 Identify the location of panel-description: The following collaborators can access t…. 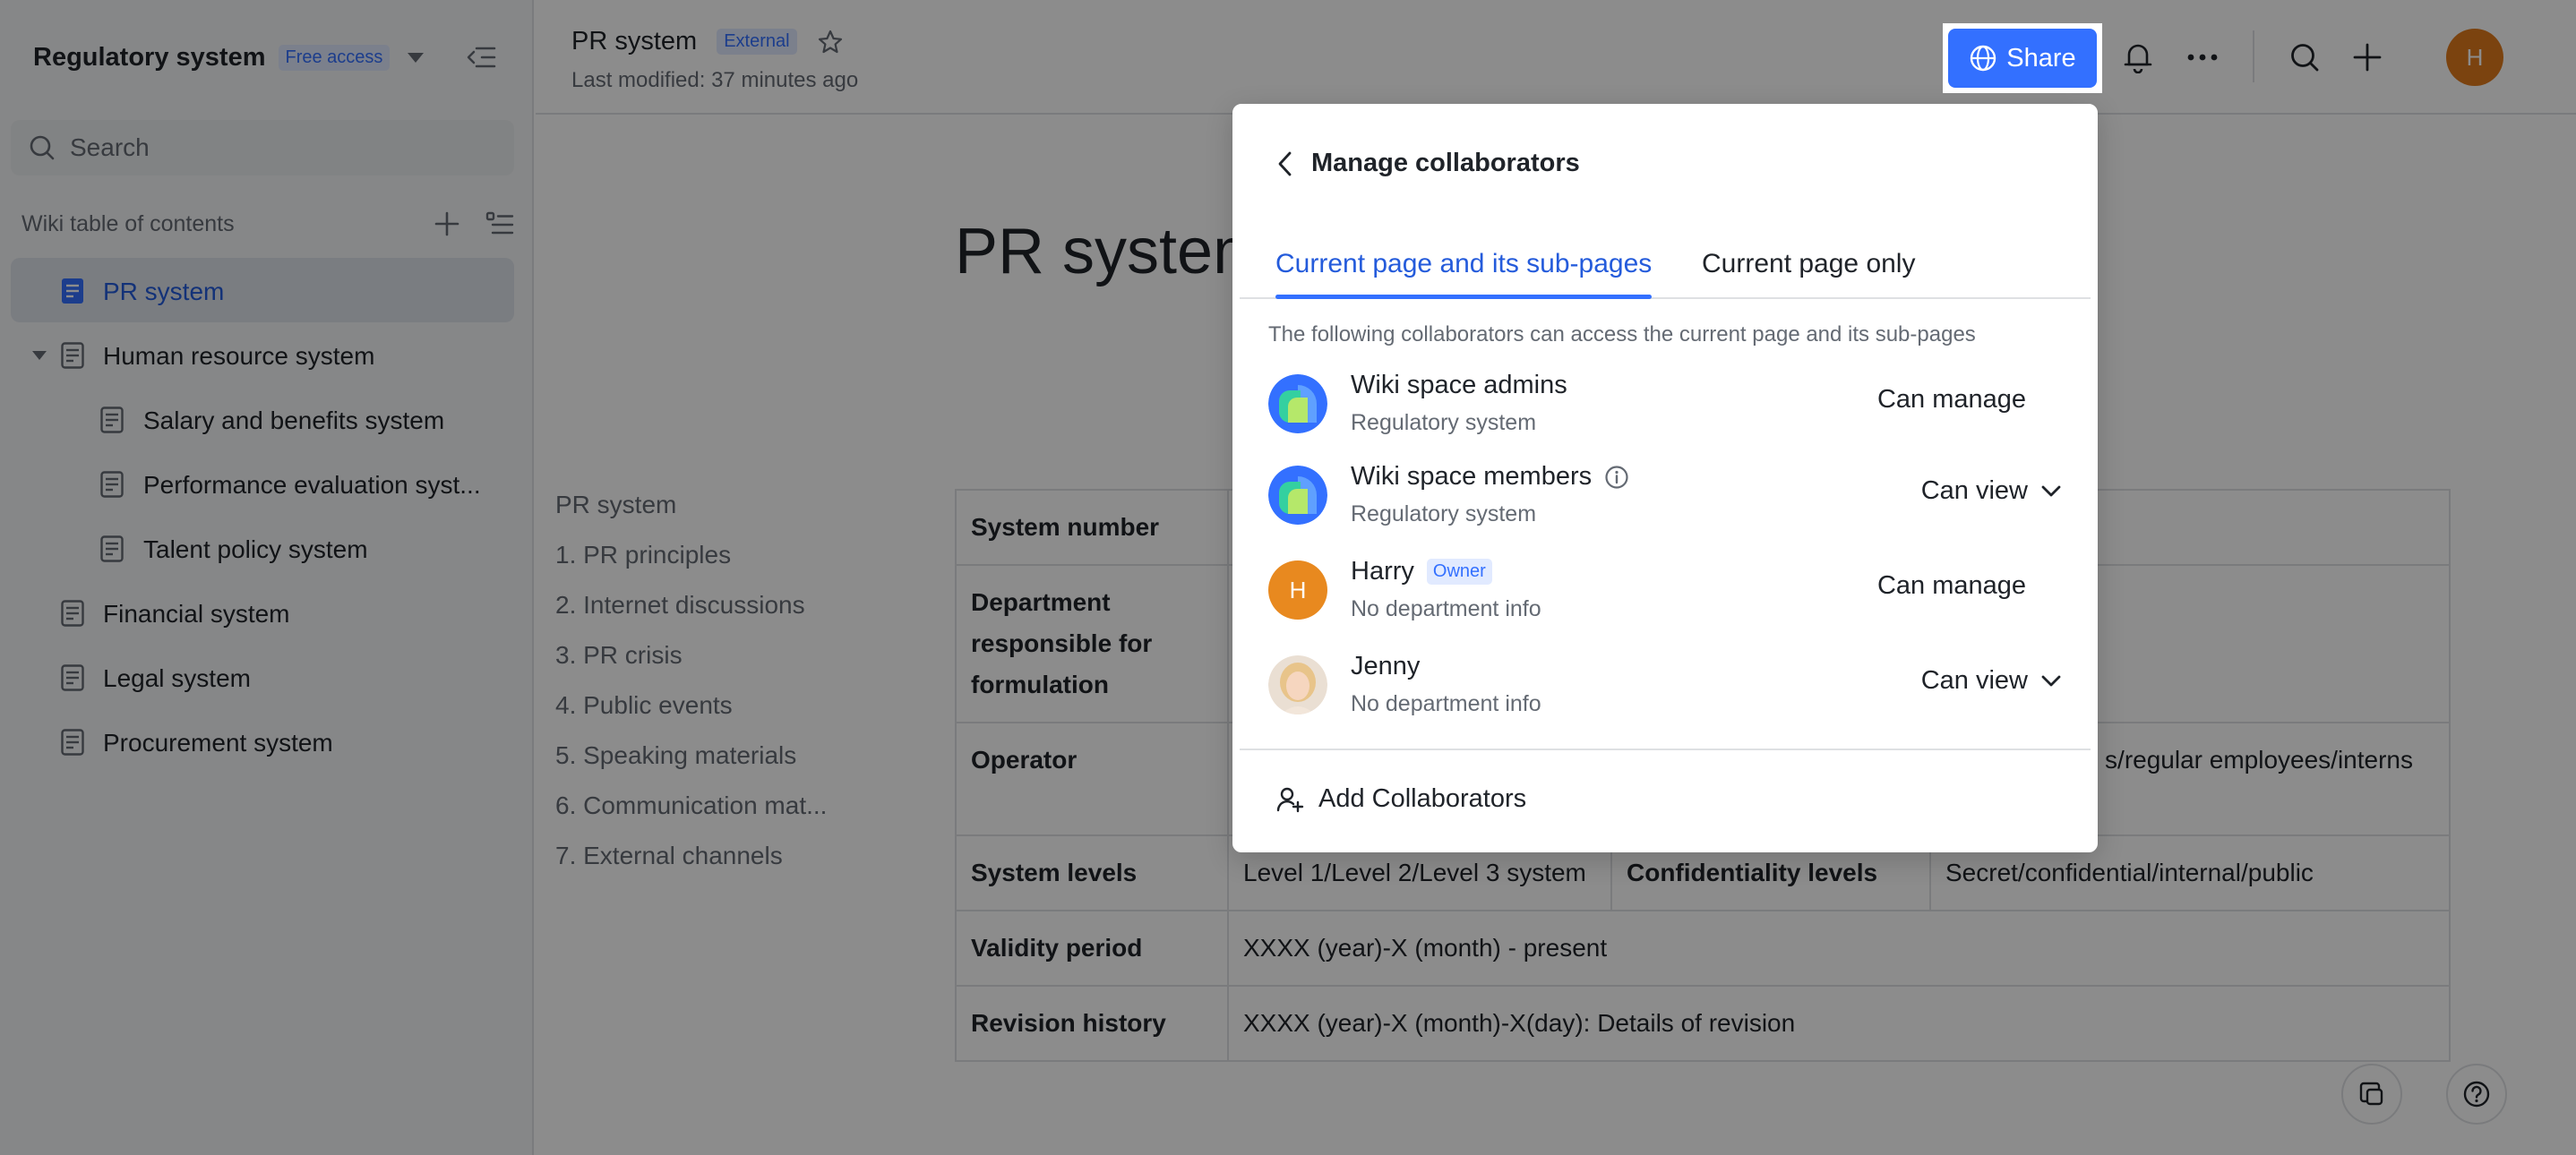
(1622, 334).